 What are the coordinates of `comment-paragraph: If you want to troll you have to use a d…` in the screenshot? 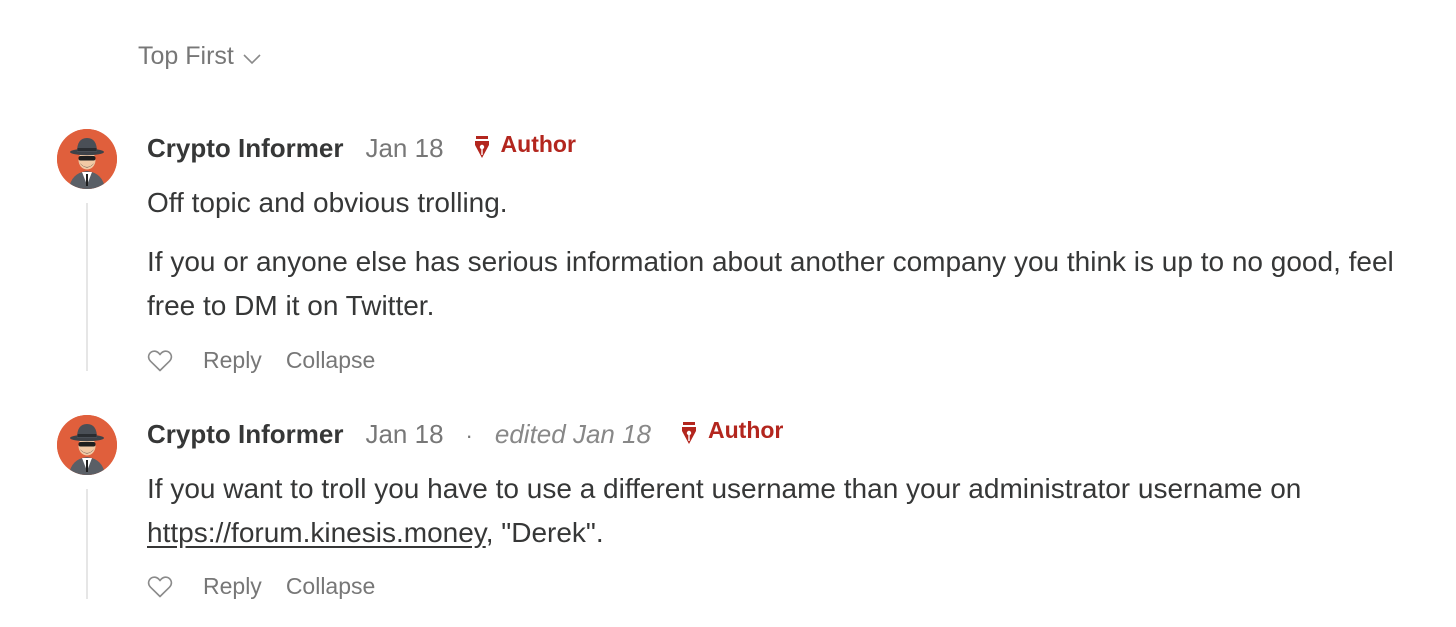 It's located at (777, 511).